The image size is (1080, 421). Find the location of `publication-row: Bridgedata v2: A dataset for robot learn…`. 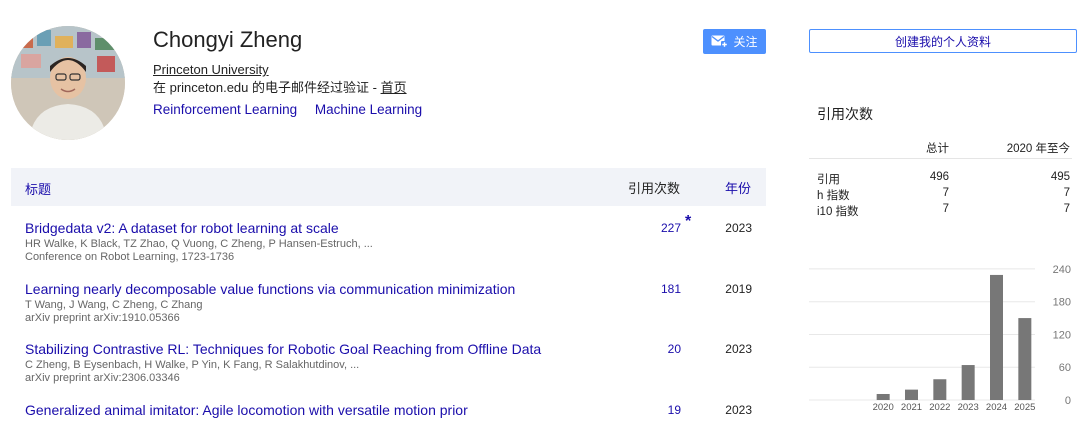

publication-row: Bridgedata v2: A dataset for robot learn… is located at coordinates (395, 238).